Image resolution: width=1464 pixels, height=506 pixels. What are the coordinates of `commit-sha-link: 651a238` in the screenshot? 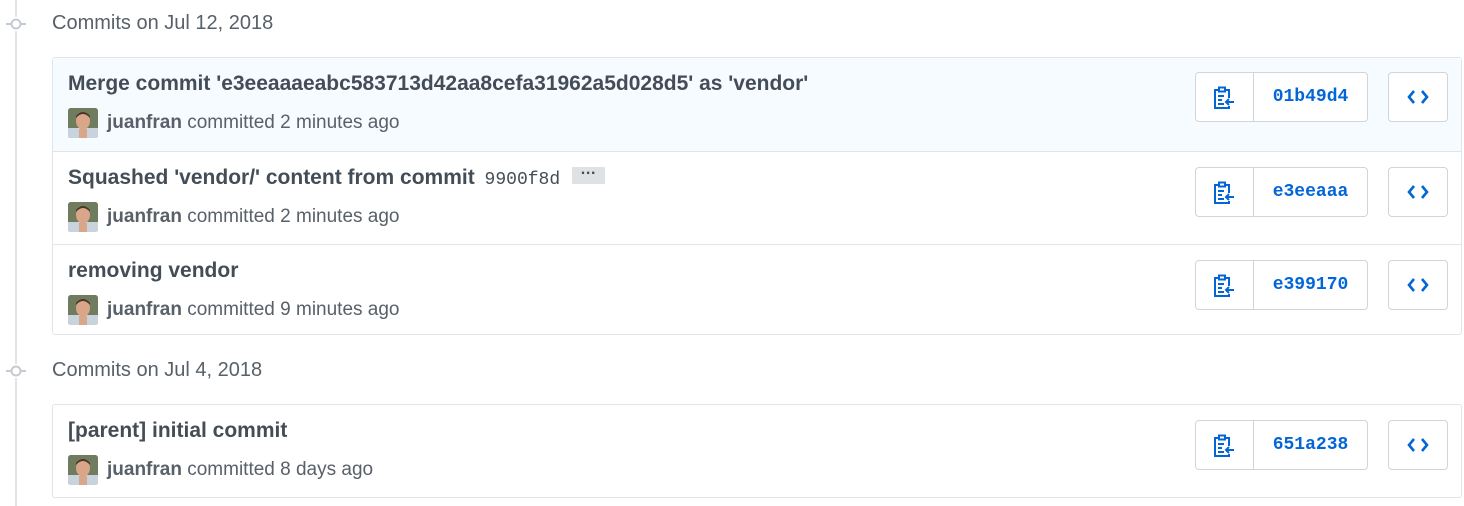 It's located at (1310, 445).